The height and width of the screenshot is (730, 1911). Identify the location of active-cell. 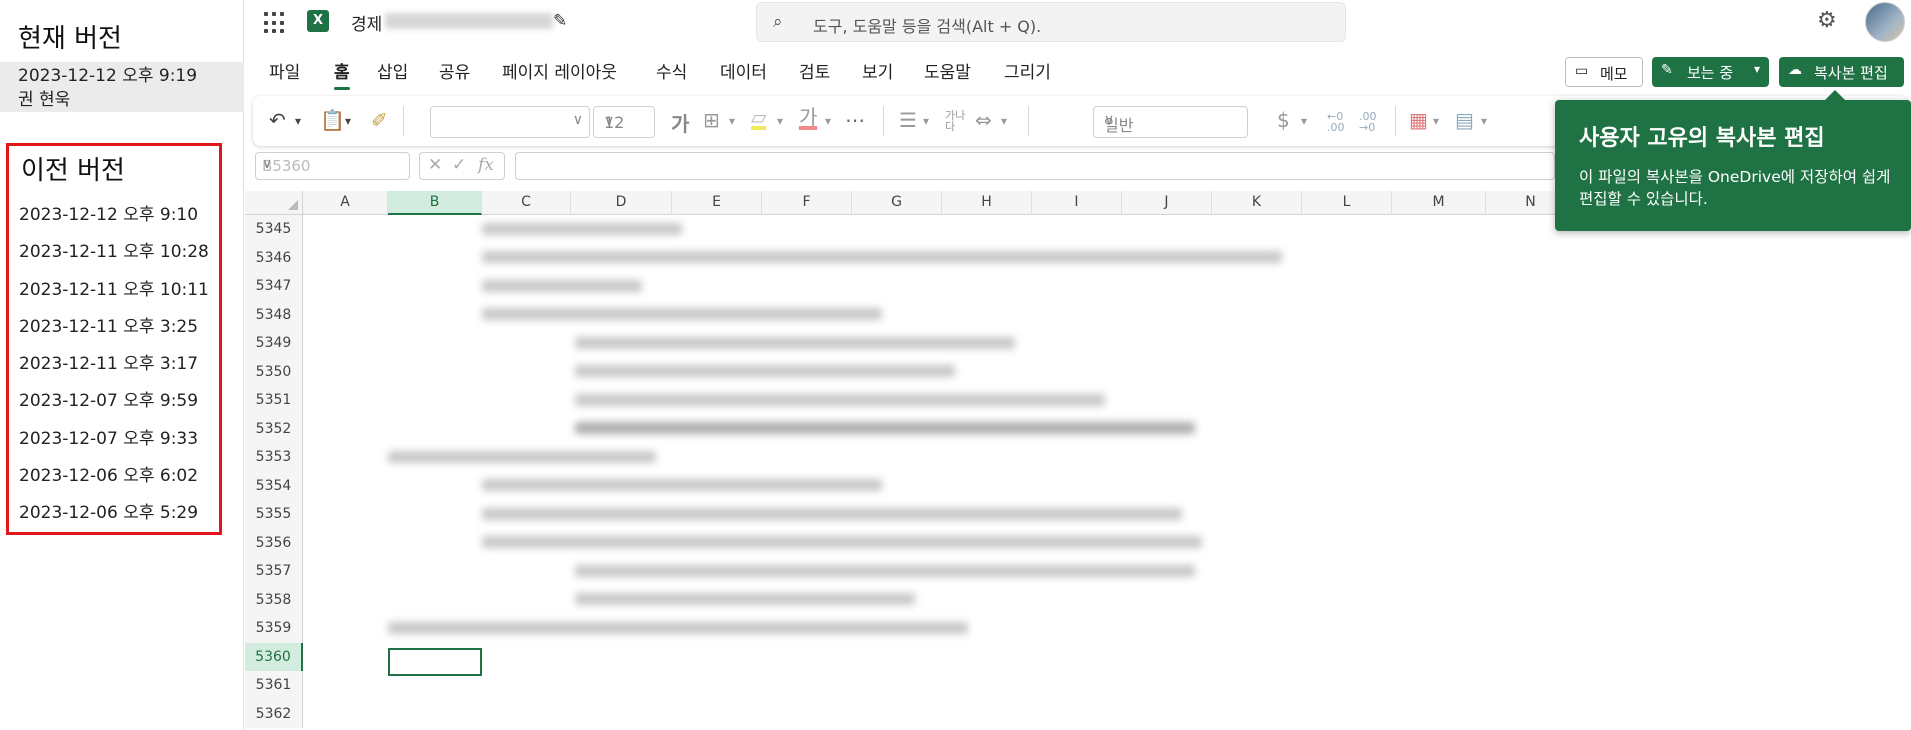
(435, 662).